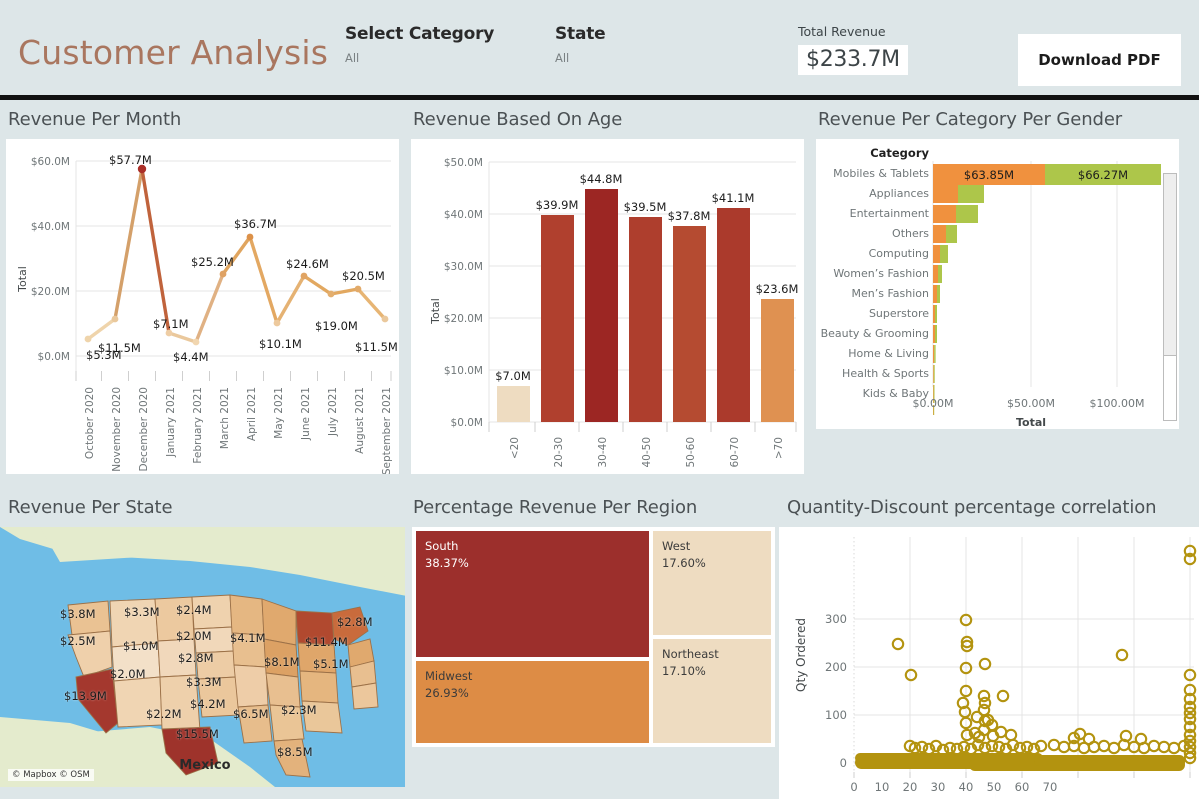 The height and width of the screenshot is (799, 1199). What do you see at coordinates (1031, 403) in the screenshot?
I see `svg-text: $50.00M` at bounding box center [1031, 403].